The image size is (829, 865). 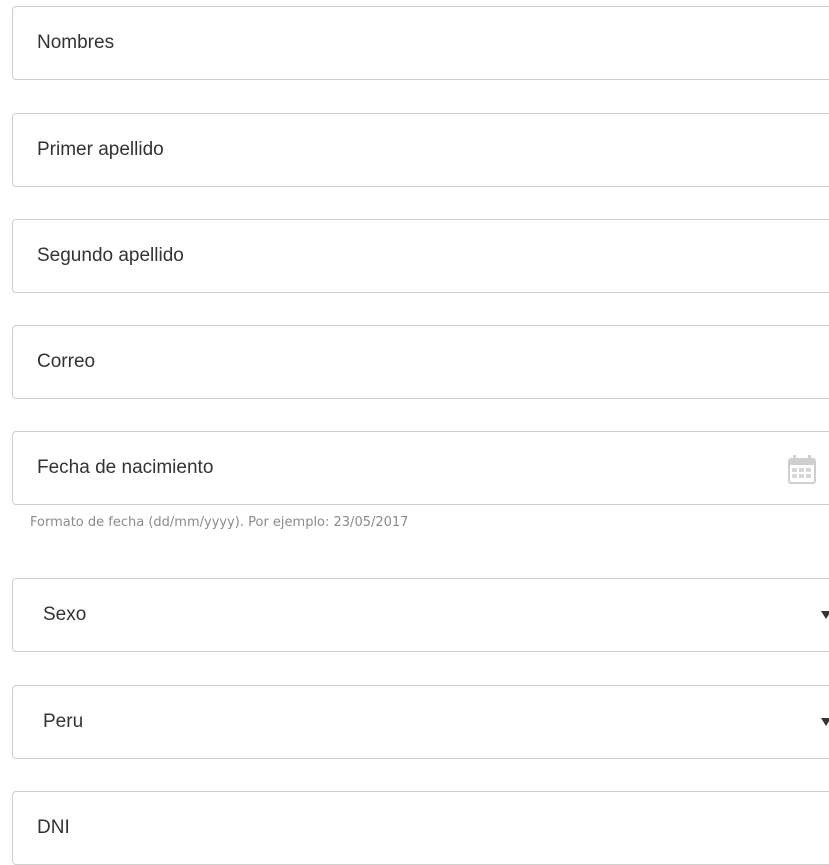 What do you see at coordinates (66, 361) in the screenshot?
I see `correo-placeholder: Correo` at bounding box center [66, 361].